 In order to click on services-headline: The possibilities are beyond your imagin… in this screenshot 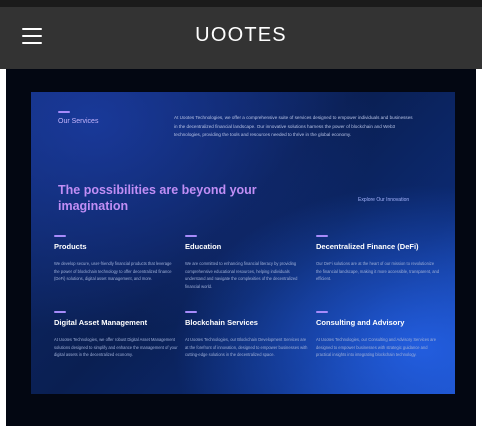, I will do `click(157, 198)`.